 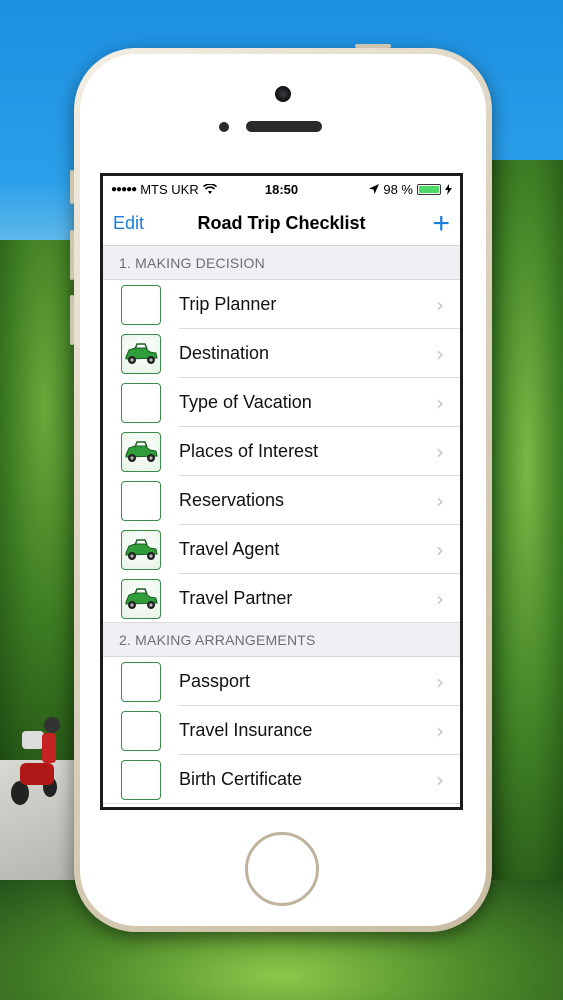 I want to click on volume-up-button, so click(x=72, y=255).